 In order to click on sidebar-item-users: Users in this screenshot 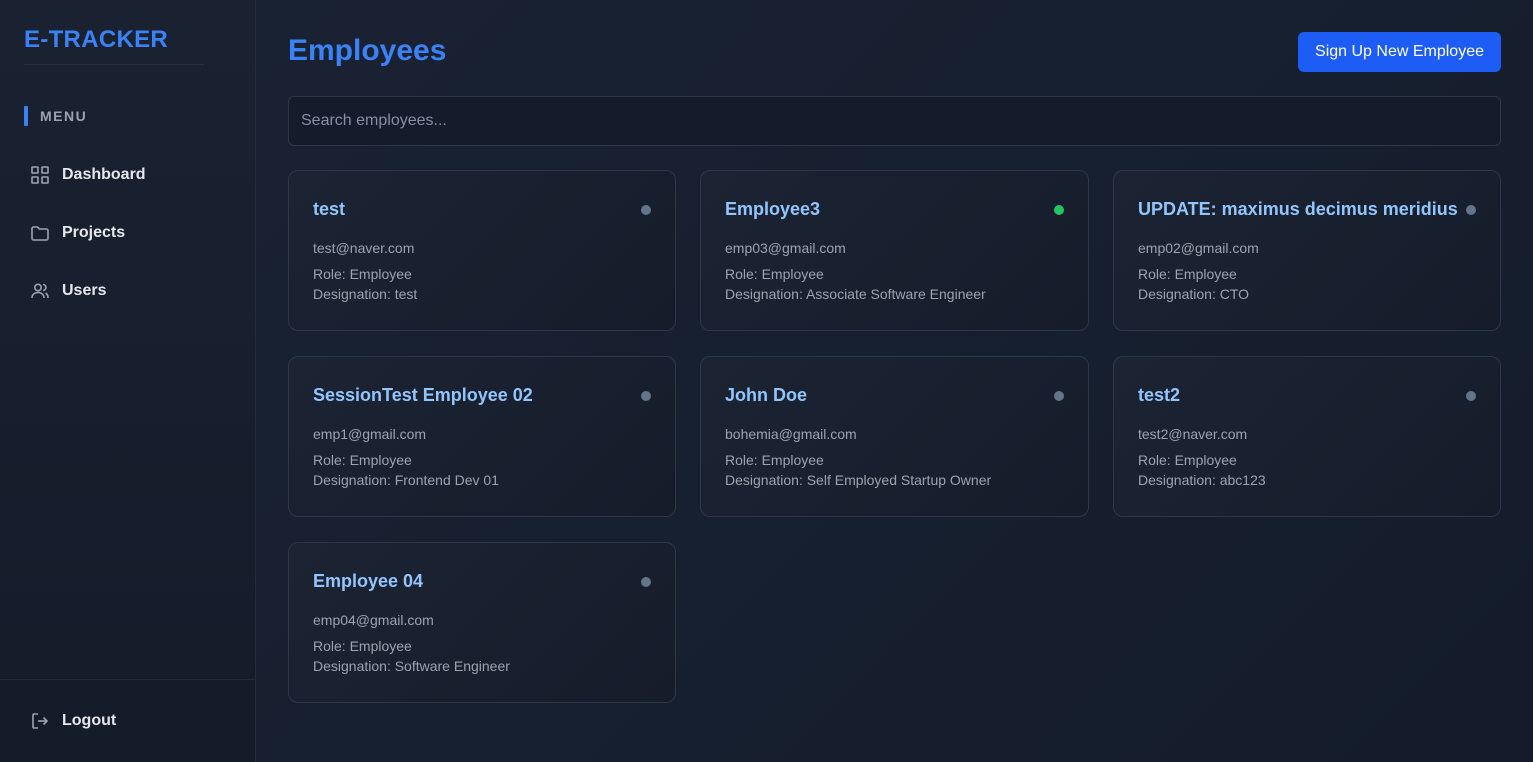, I will do `click(128, 291)`.